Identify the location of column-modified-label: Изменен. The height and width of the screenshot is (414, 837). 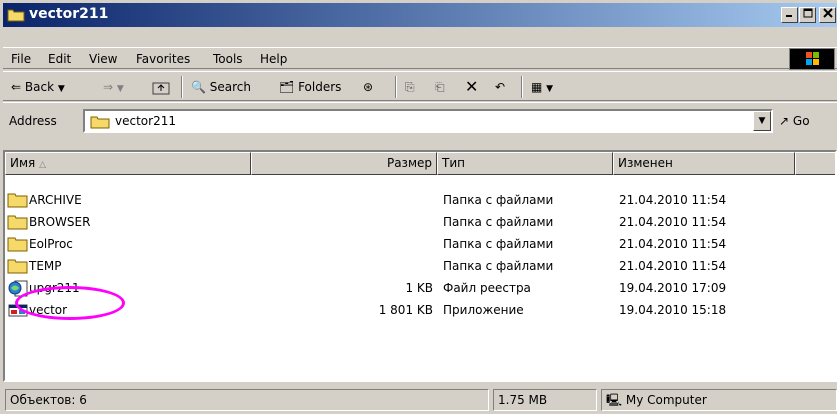
(645, 163).